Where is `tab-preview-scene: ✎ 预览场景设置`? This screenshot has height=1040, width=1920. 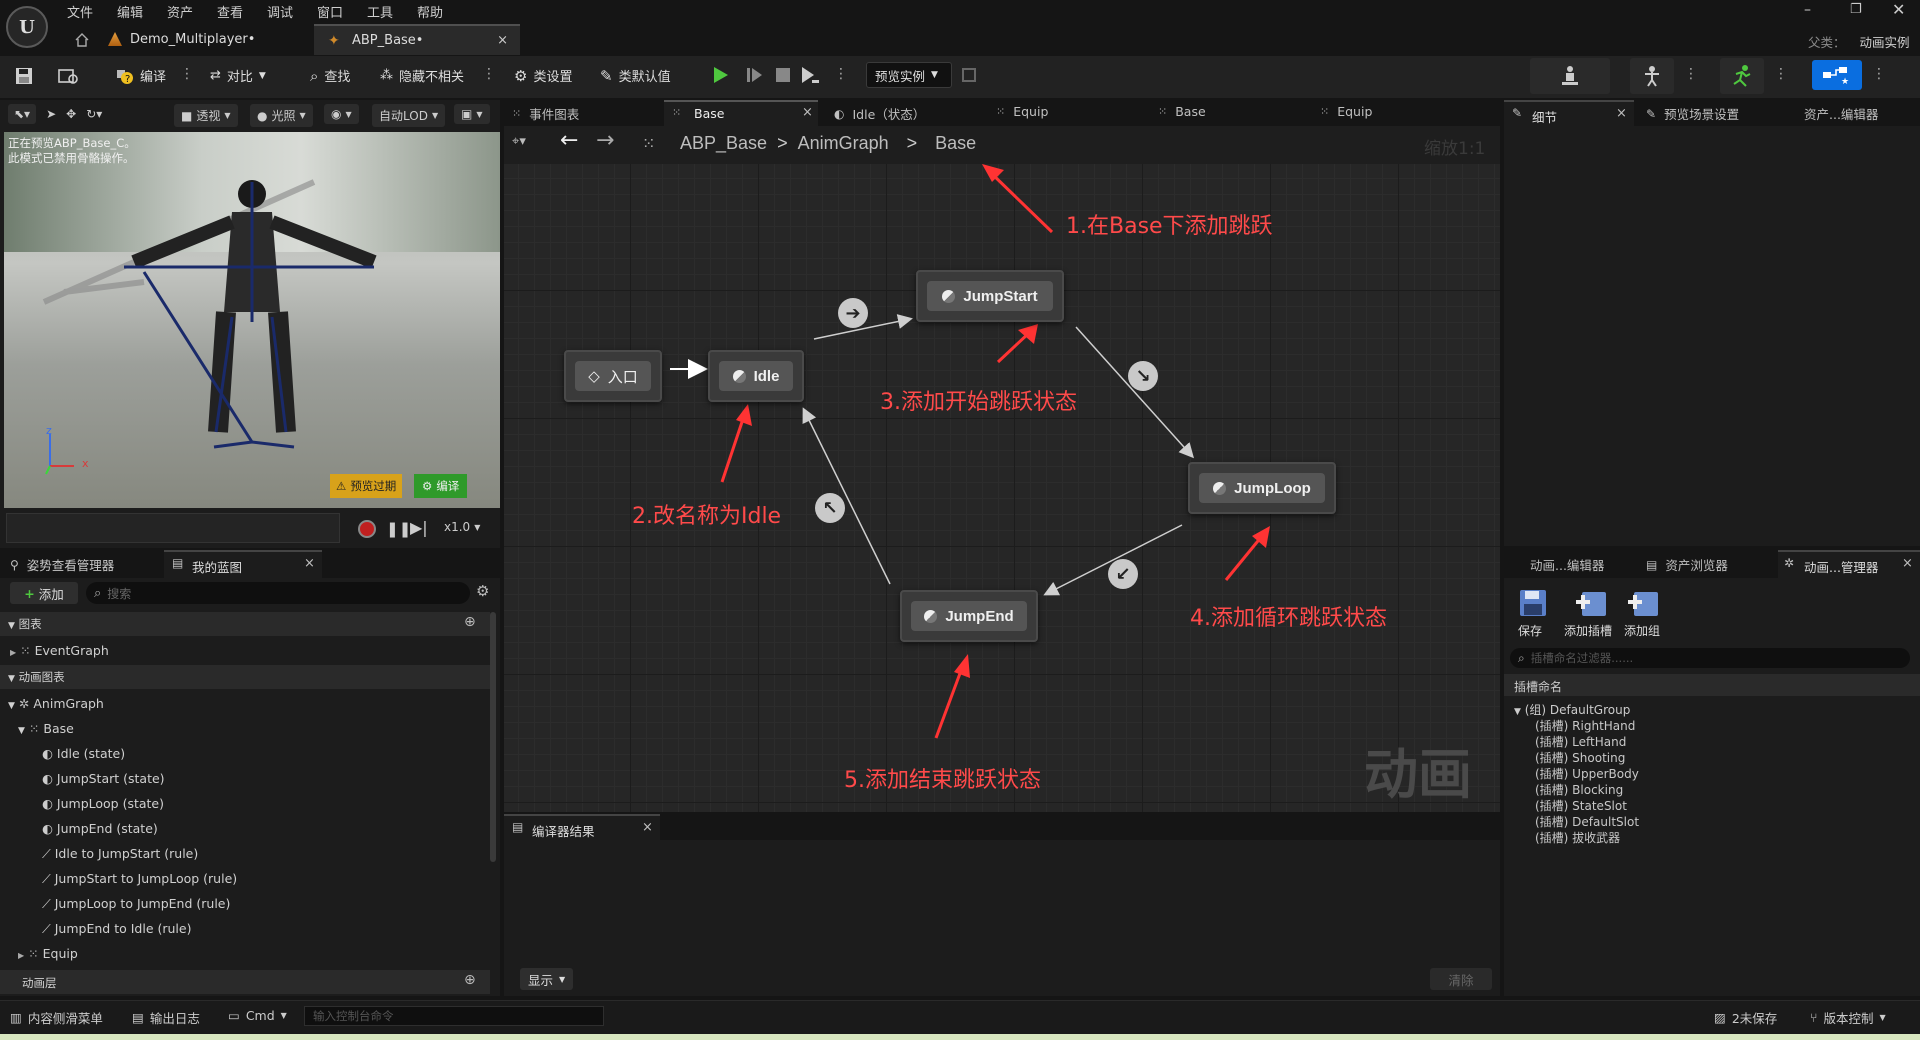
tab-preview-scene: ✎ 预览场景设置 is located at coordinates (1692, 113).